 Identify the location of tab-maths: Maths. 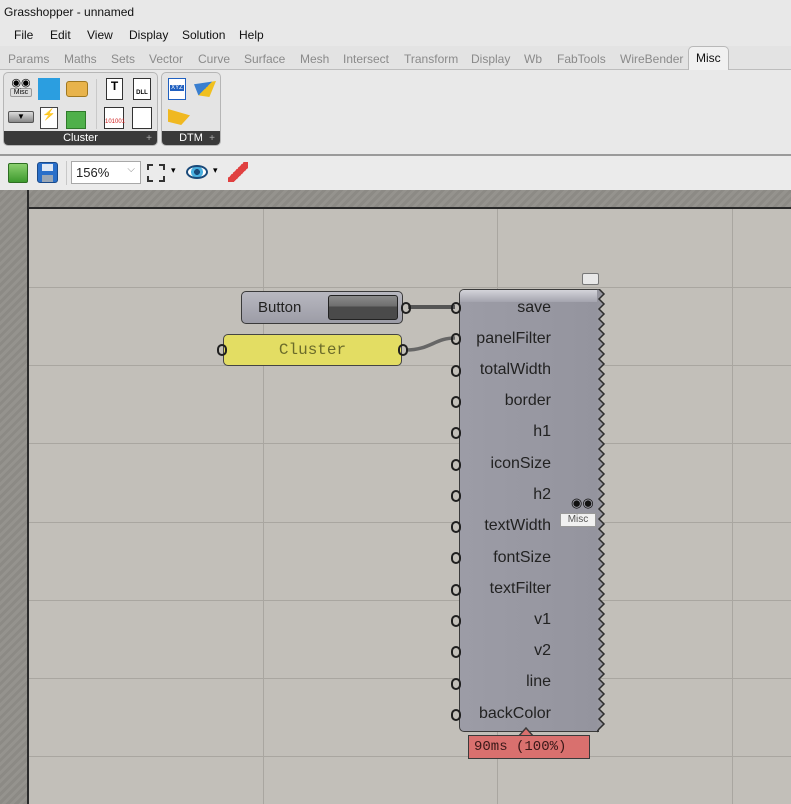
(80, 59).